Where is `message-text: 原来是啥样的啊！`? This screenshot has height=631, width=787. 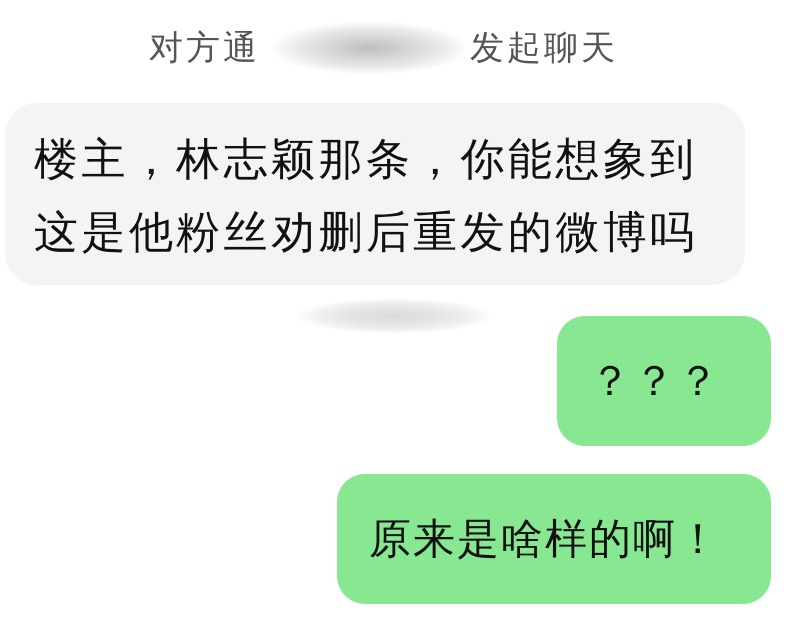 message-text: 原来是啥样的啊！ is located at coordinates (545, 539).